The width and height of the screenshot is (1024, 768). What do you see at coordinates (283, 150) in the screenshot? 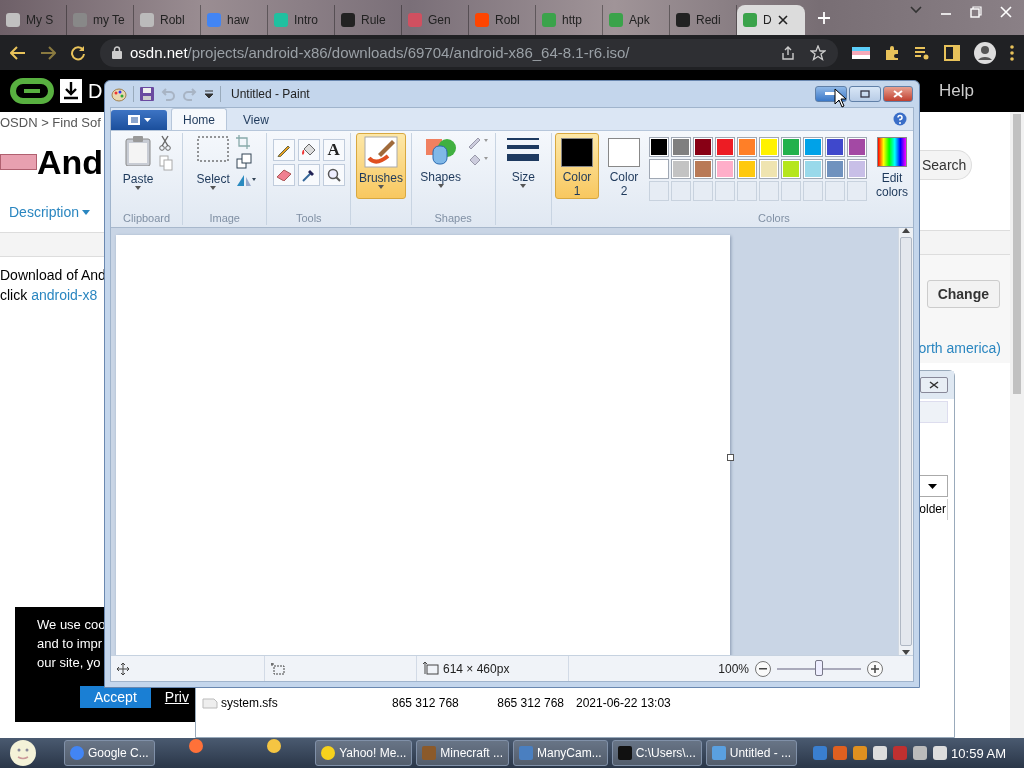
I see `pencil-tool` at bounding box center [283, 150].